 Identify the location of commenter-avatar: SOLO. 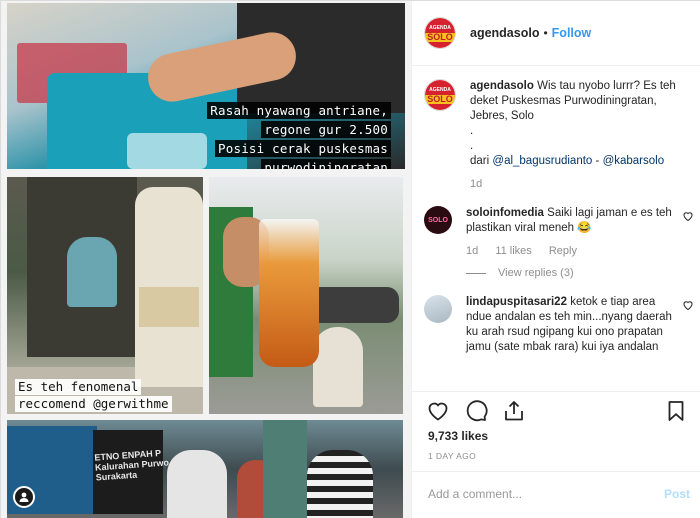
(438, 220).